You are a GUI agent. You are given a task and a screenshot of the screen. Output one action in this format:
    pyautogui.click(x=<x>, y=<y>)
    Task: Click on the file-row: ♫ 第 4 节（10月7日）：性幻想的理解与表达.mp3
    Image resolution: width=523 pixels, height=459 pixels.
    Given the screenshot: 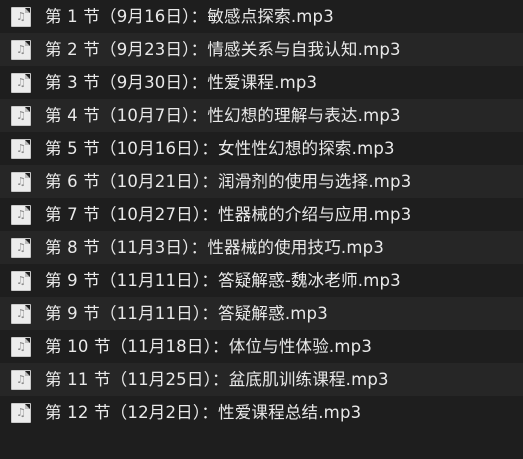 What is the action you would take?
    pyautogui.click(x=261, y=115)
    